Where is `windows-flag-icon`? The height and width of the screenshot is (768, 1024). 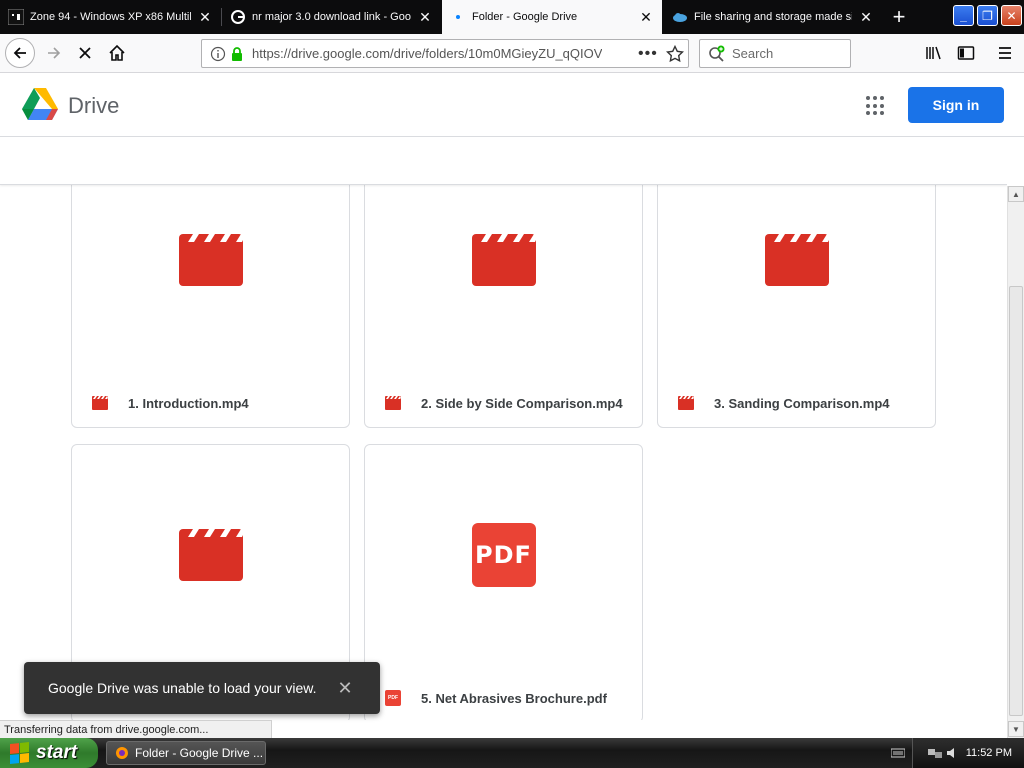
windows-flag-icon is located at coordinates (20, 753).